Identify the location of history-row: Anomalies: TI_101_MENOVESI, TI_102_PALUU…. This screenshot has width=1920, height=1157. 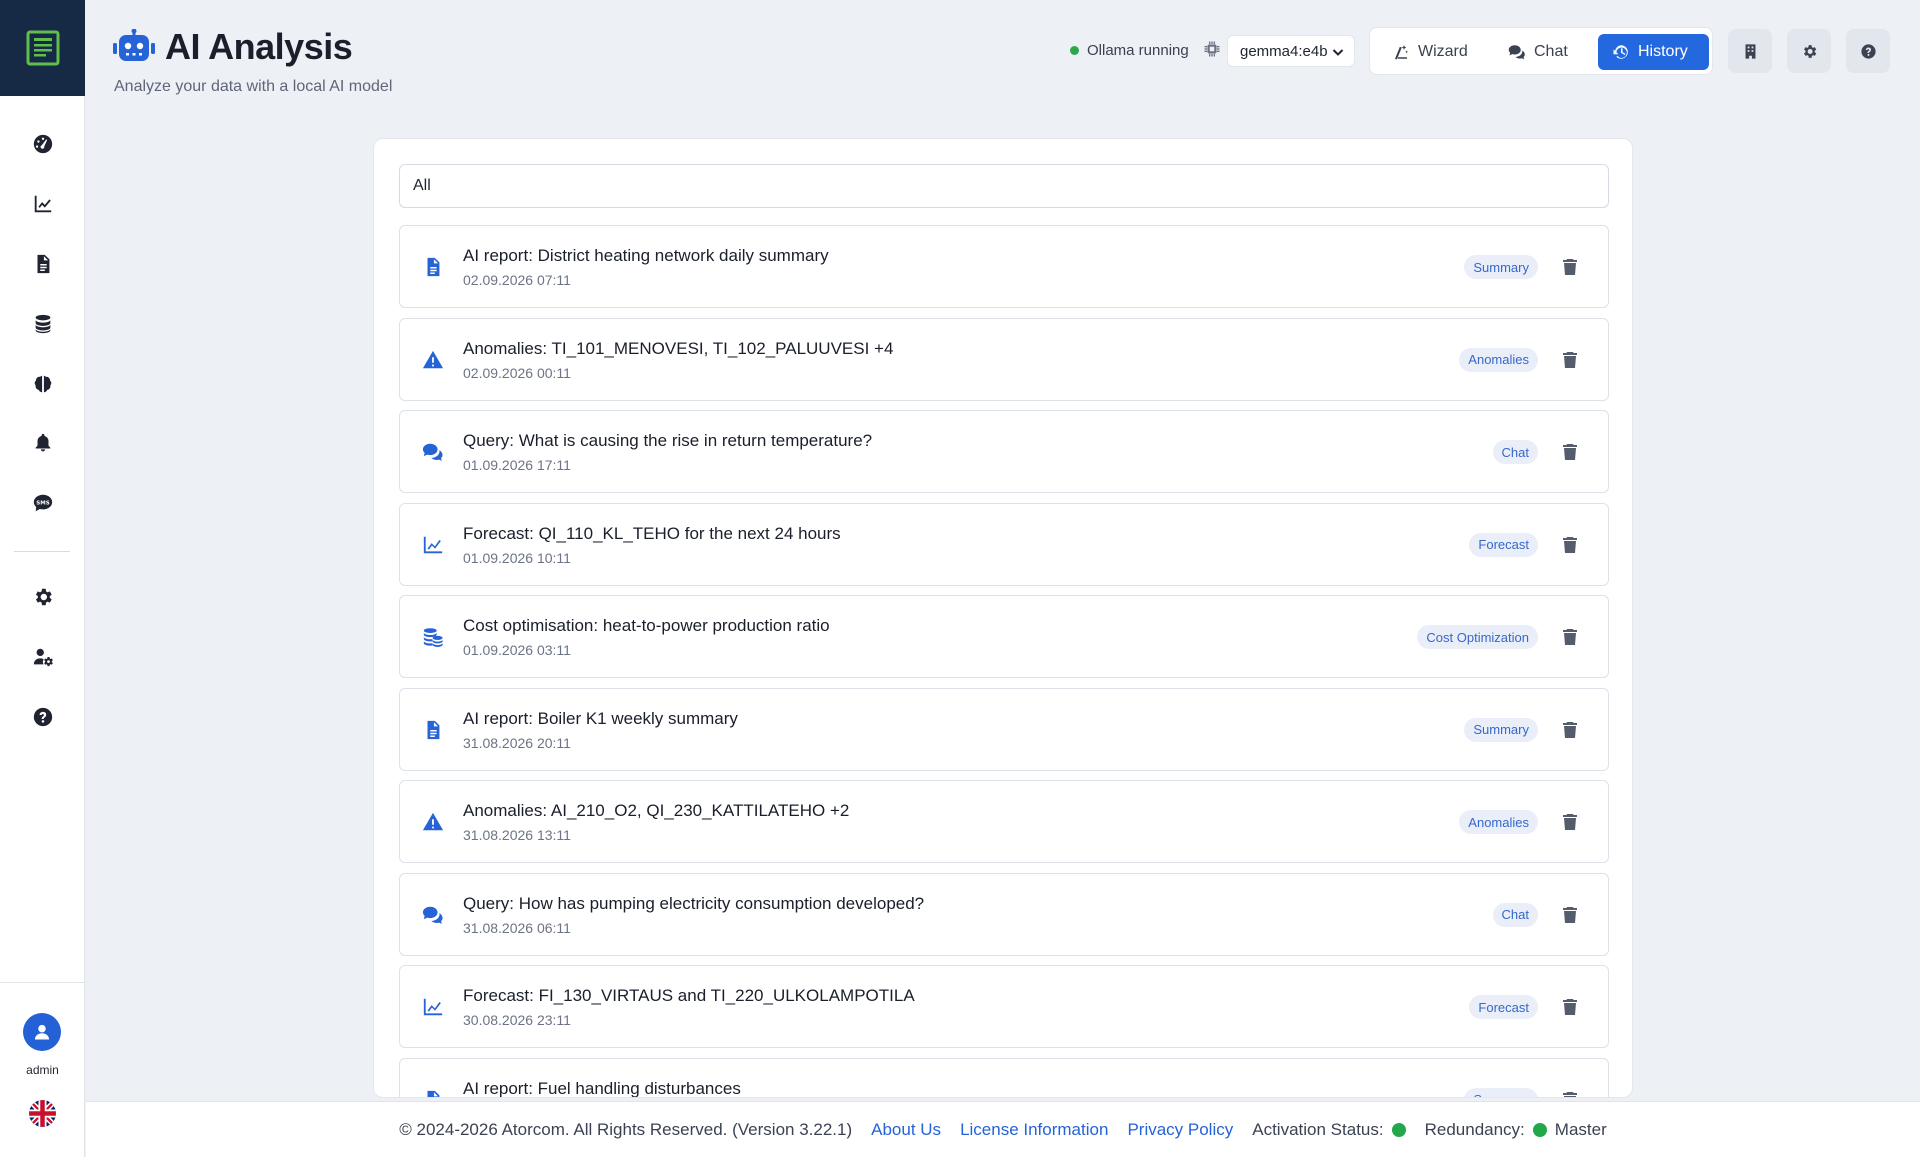
(1004, 359).